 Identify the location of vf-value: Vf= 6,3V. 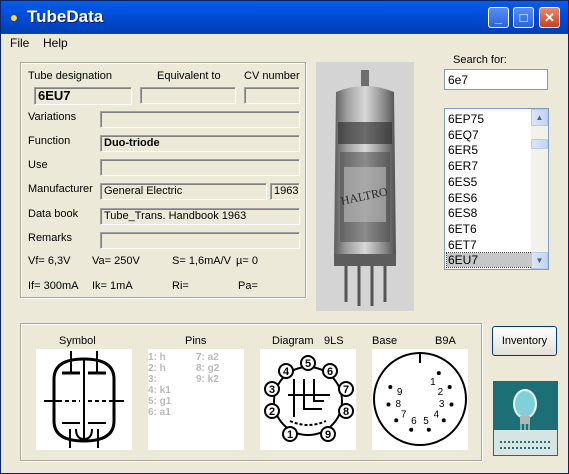
(49, 261).